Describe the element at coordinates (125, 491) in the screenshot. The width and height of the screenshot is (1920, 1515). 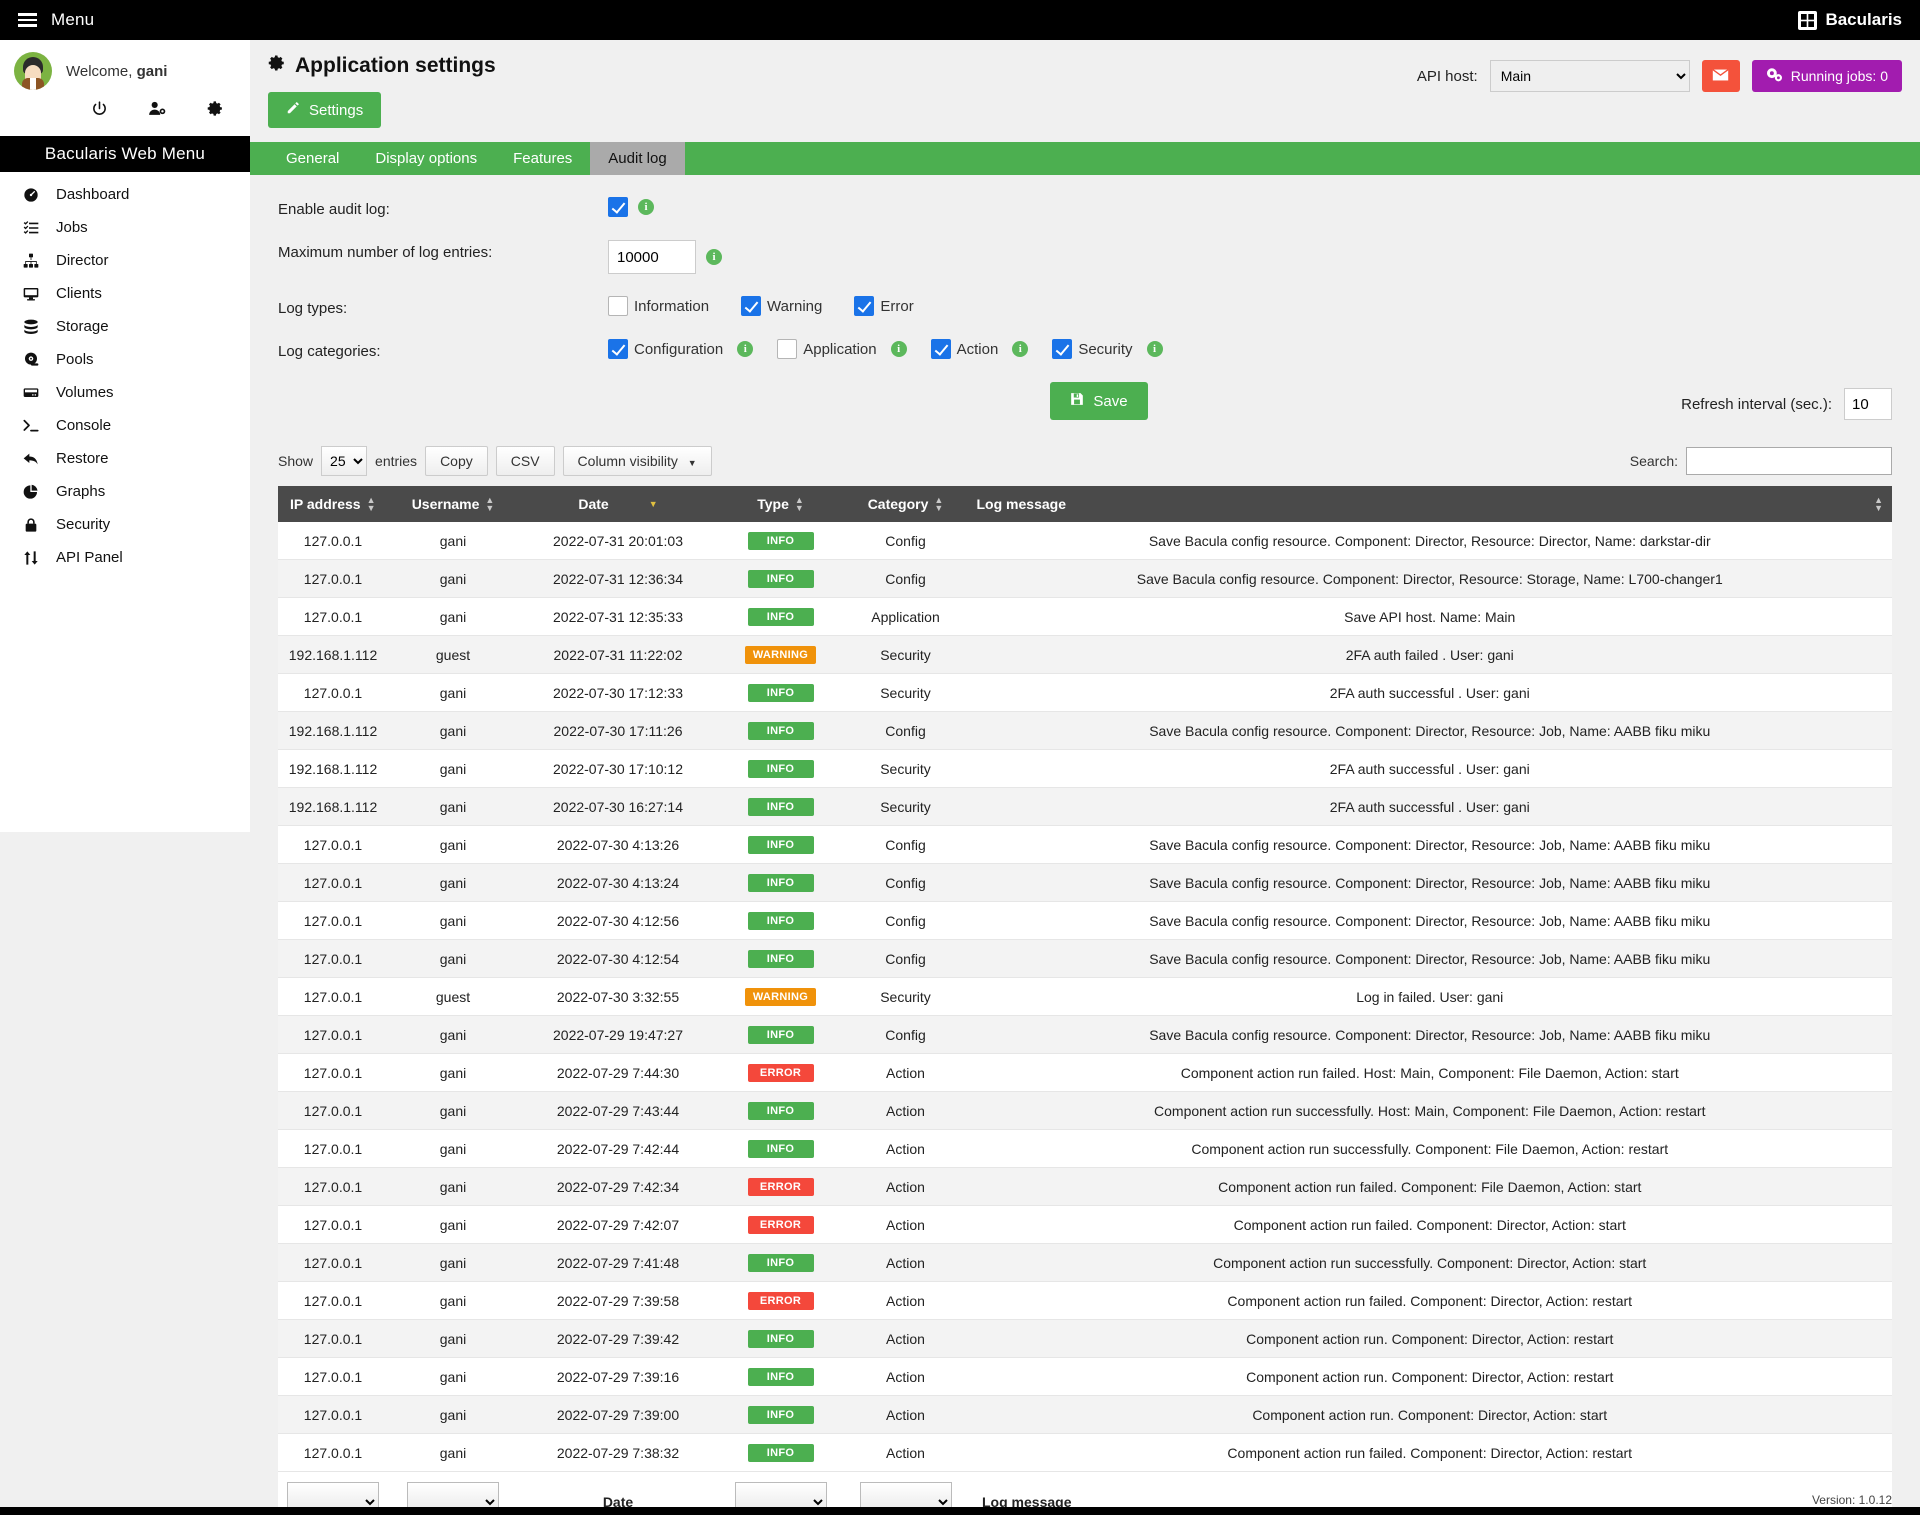
I see `sidebar-item-graphs: Graphs` at that location.